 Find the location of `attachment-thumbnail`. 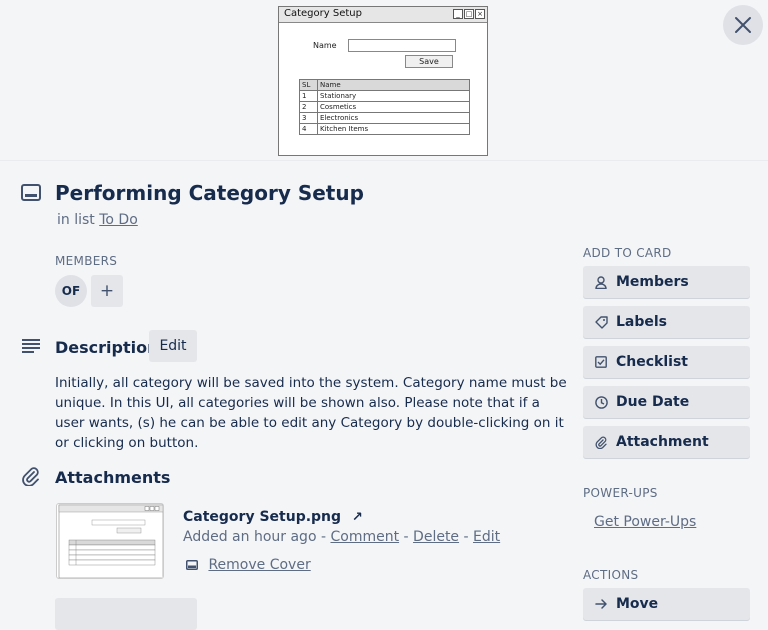

attachment-thumbnail is located at coordinates (110, 541).